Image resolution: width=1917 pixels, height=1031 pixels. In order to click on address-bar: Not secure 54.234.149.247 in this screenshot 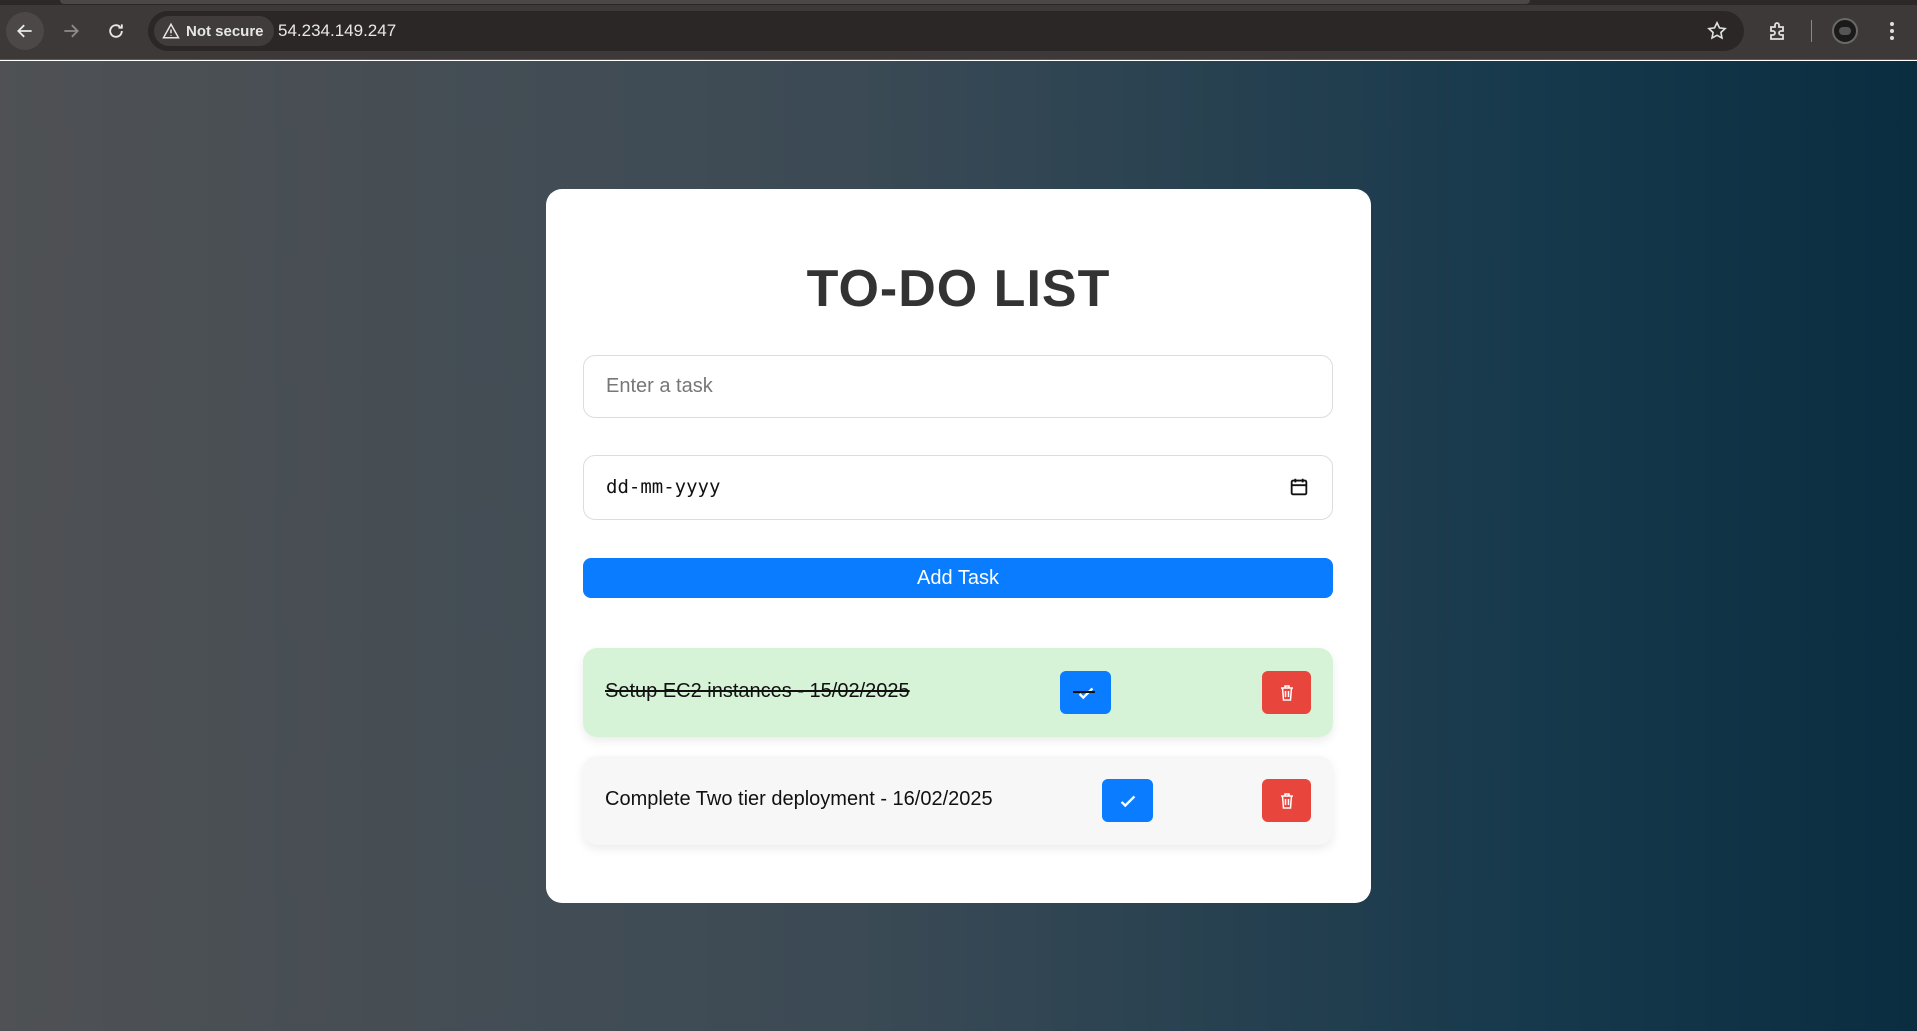, I will do `click(946, 31)`.